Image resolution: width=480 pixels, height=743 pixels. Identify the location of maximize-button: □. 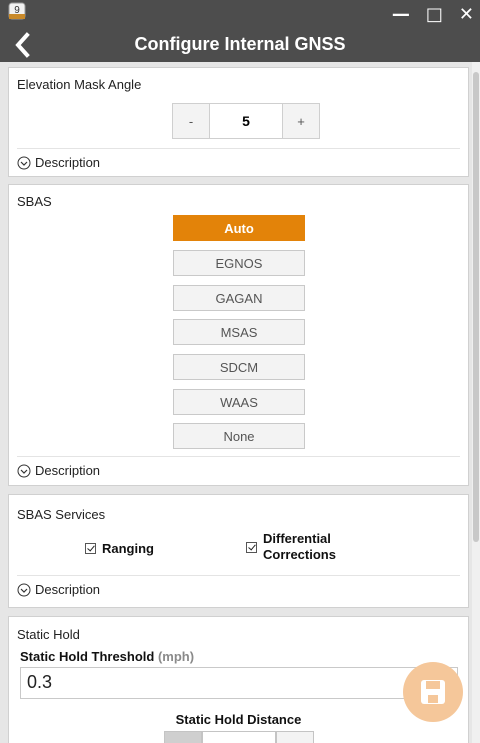
(434, 14).